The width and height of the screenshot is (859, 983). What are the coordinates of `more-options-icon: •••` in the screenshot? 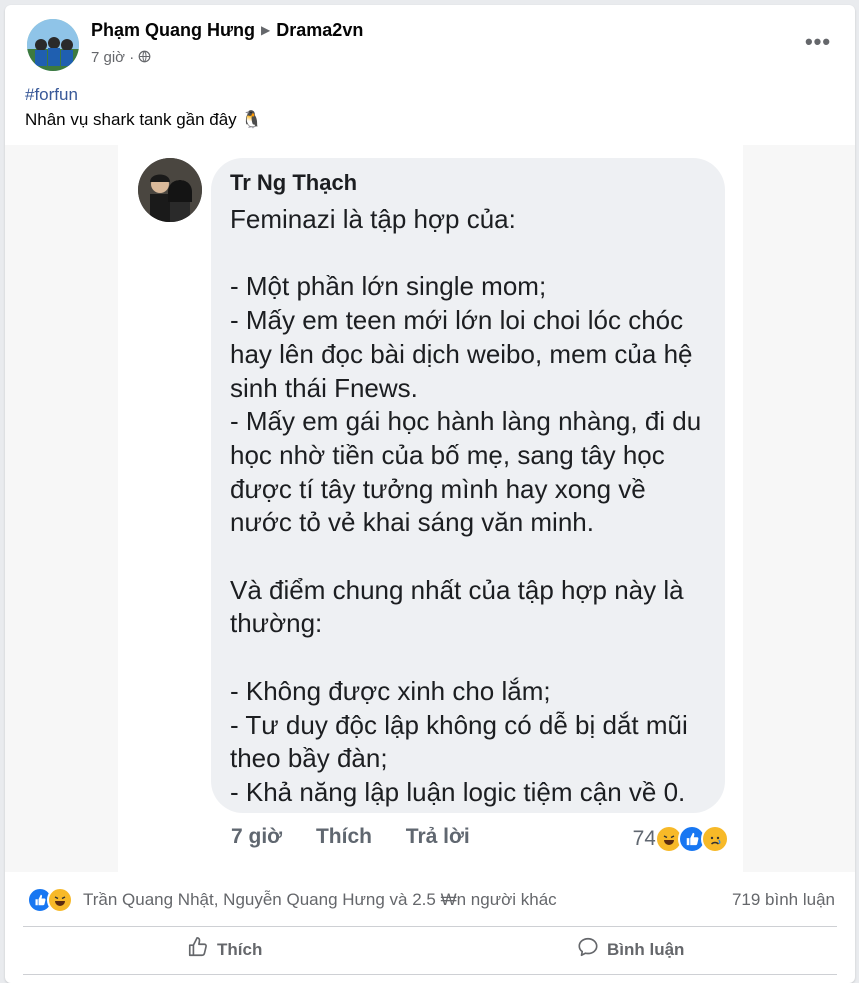 It's located at (818, 42).